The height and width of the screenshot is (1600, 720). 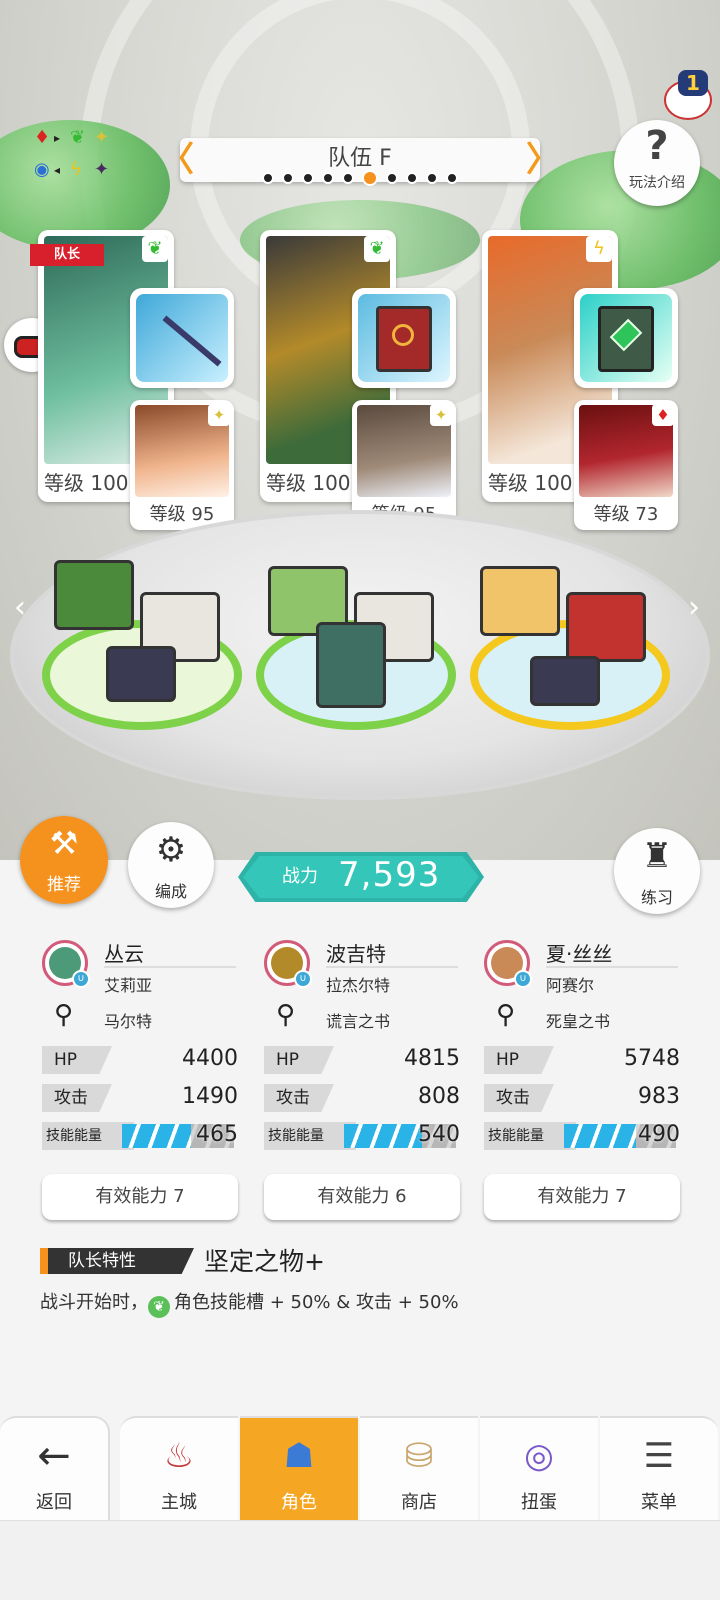 I want to click on hp-row: HP 4815, so click(x=362, y=1062).